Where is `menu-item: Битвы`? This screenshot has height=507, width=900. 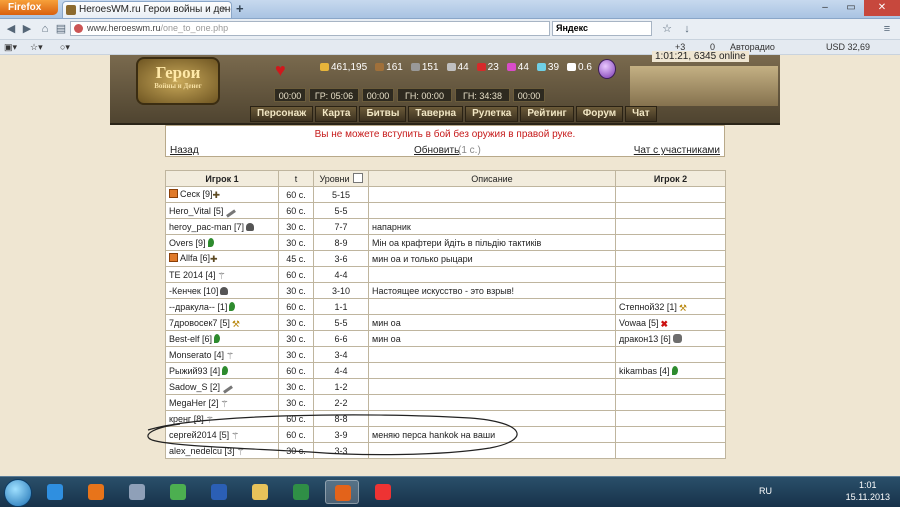
menu-item: Битвы is located at coordinates (383, 114).